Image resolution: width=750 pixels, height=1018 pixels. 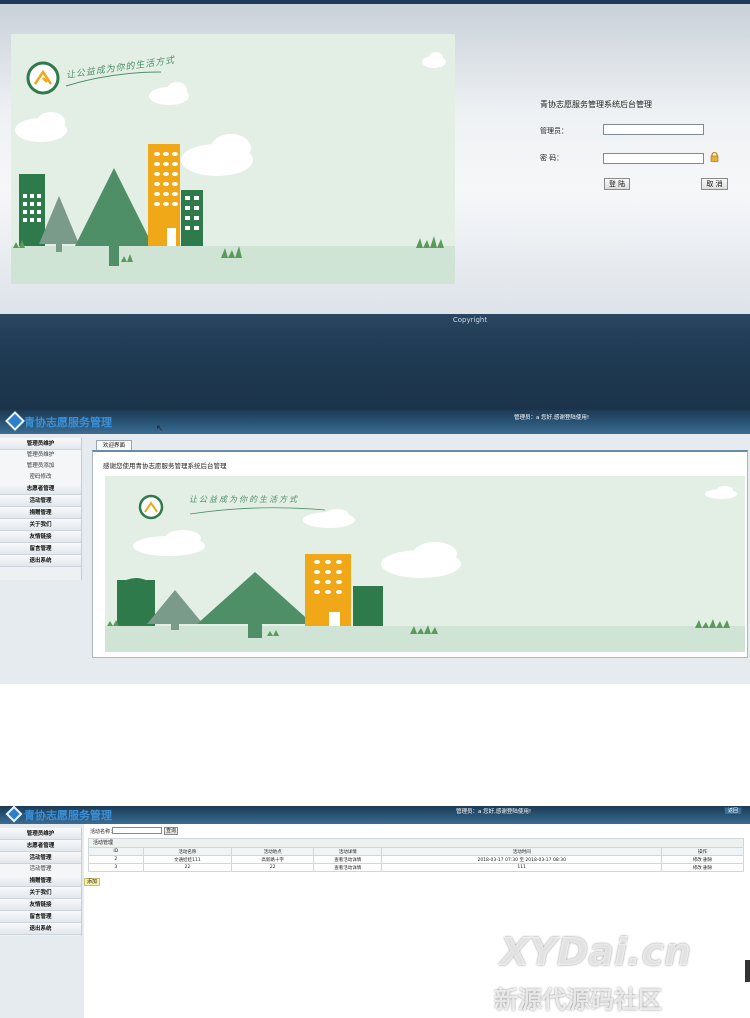 What do you see at coordinates (40, 477) in the screenshot?
I see `sidebar-sub-password-change: 密码修改` at bounding box center [40, 477].